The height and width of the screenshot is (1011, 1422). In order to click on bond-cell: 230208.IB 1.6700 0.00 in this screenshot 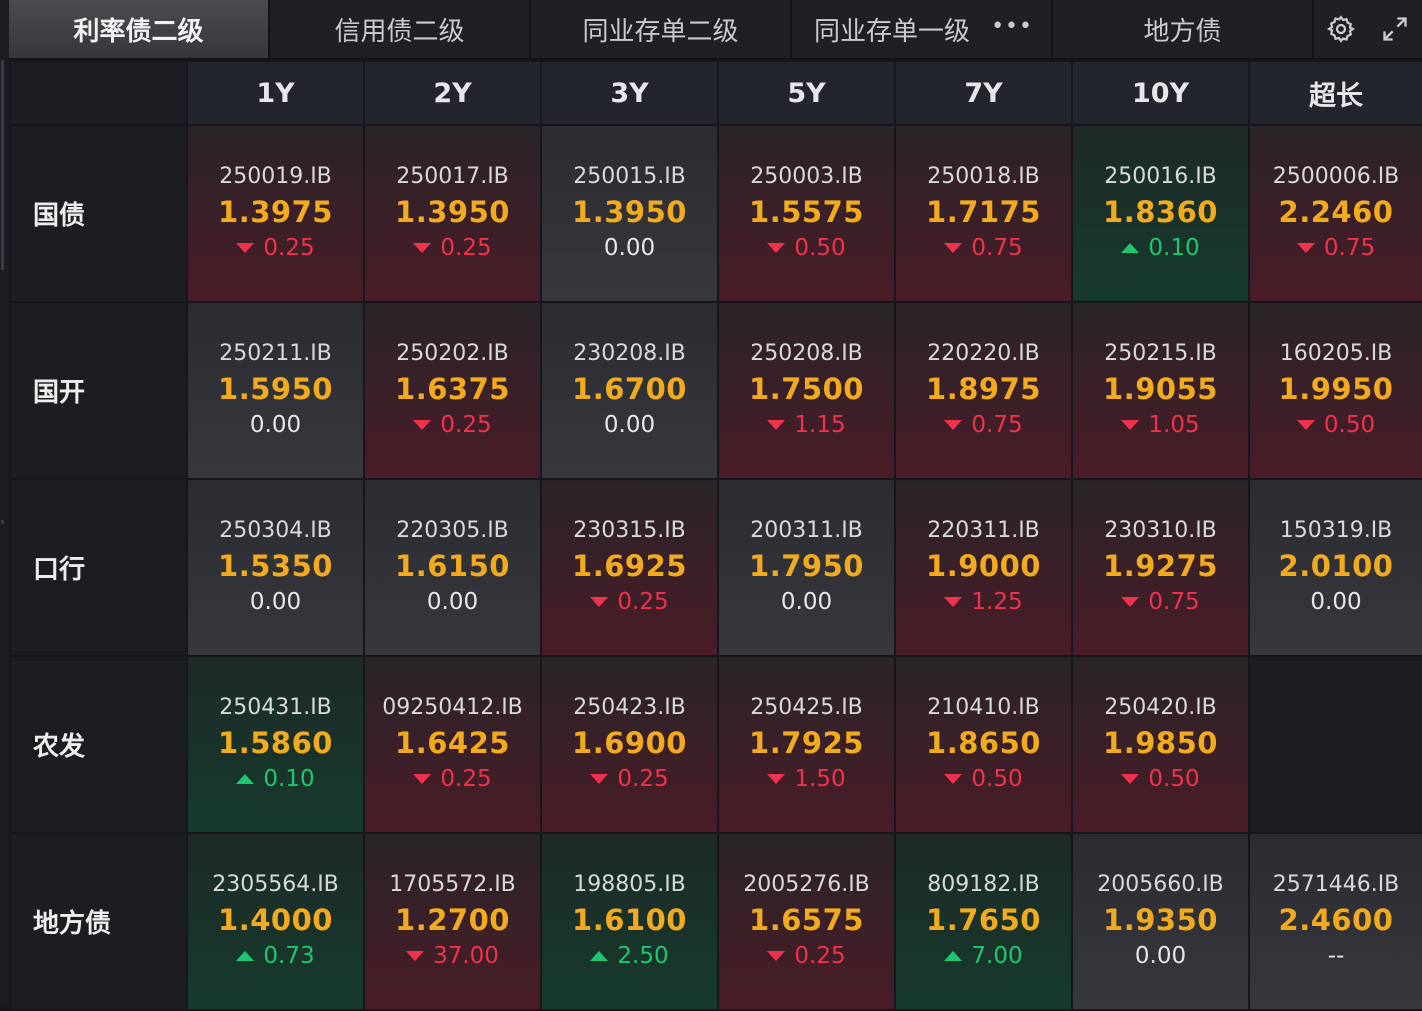, I will do `click(629, 390)`.